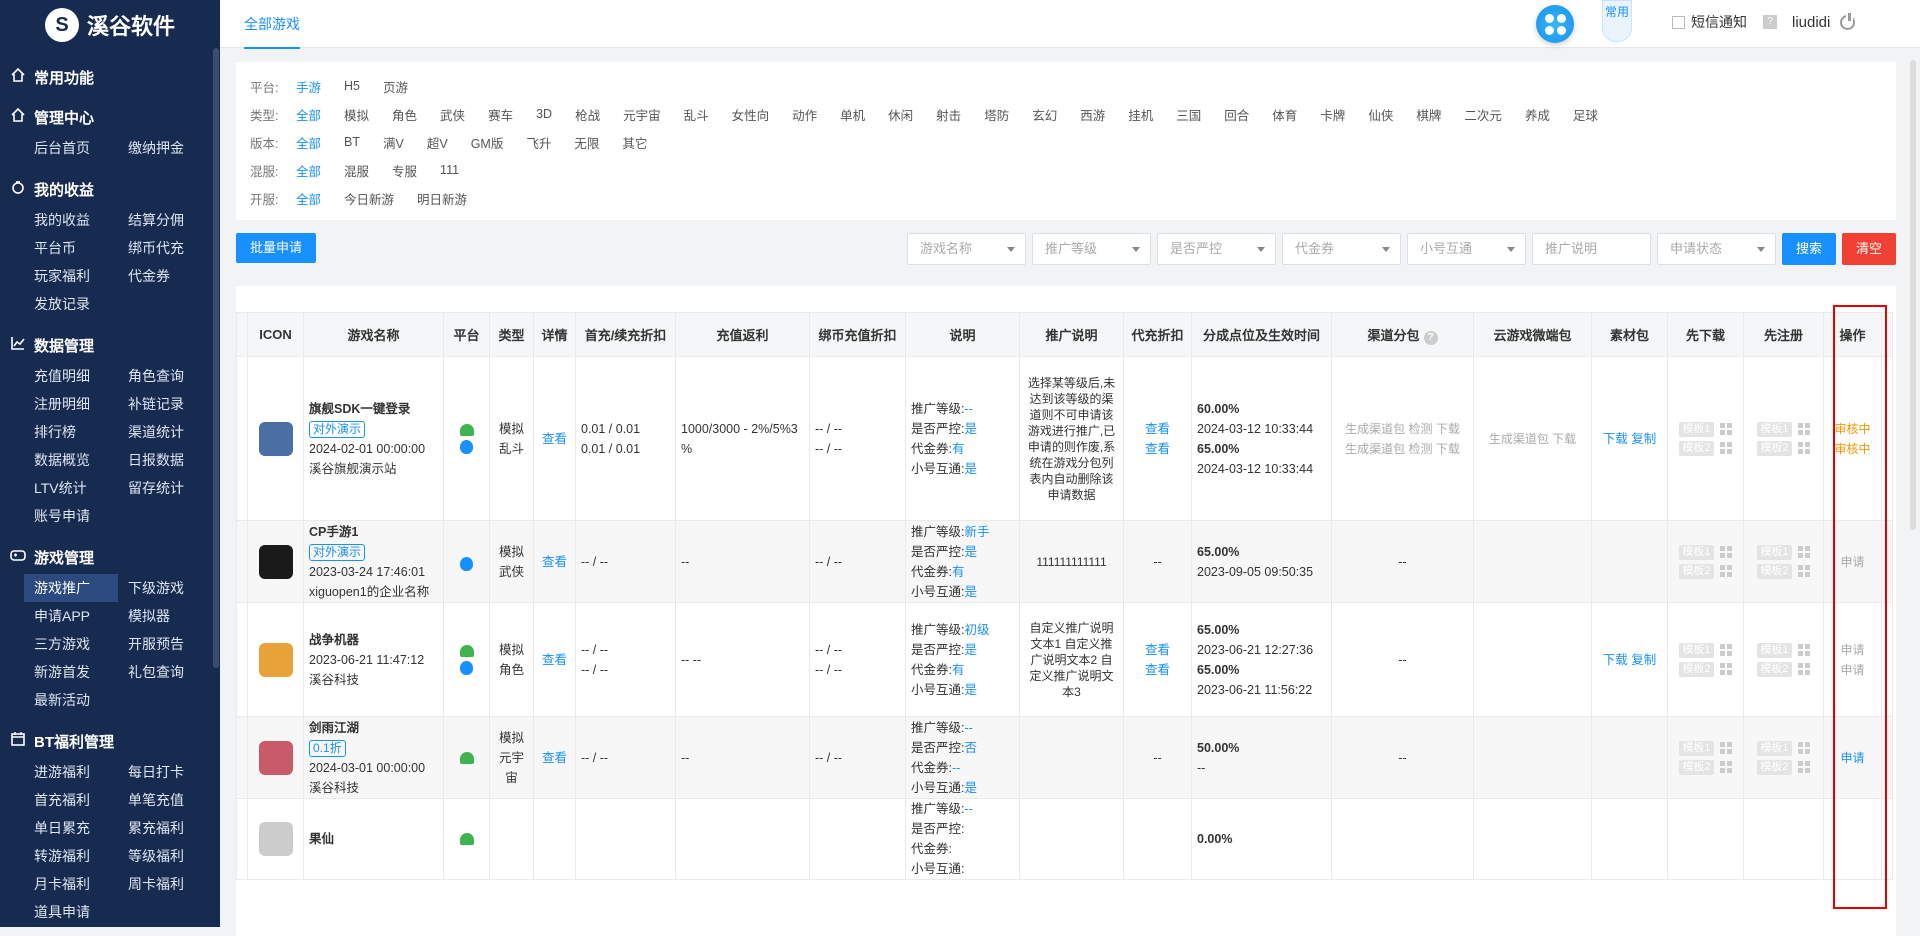 This screenshot has width=1920, height=936. Describe the element at coordinates (1466, 249) in the screenshot. I see `filter-select: 小号互通` at that location.